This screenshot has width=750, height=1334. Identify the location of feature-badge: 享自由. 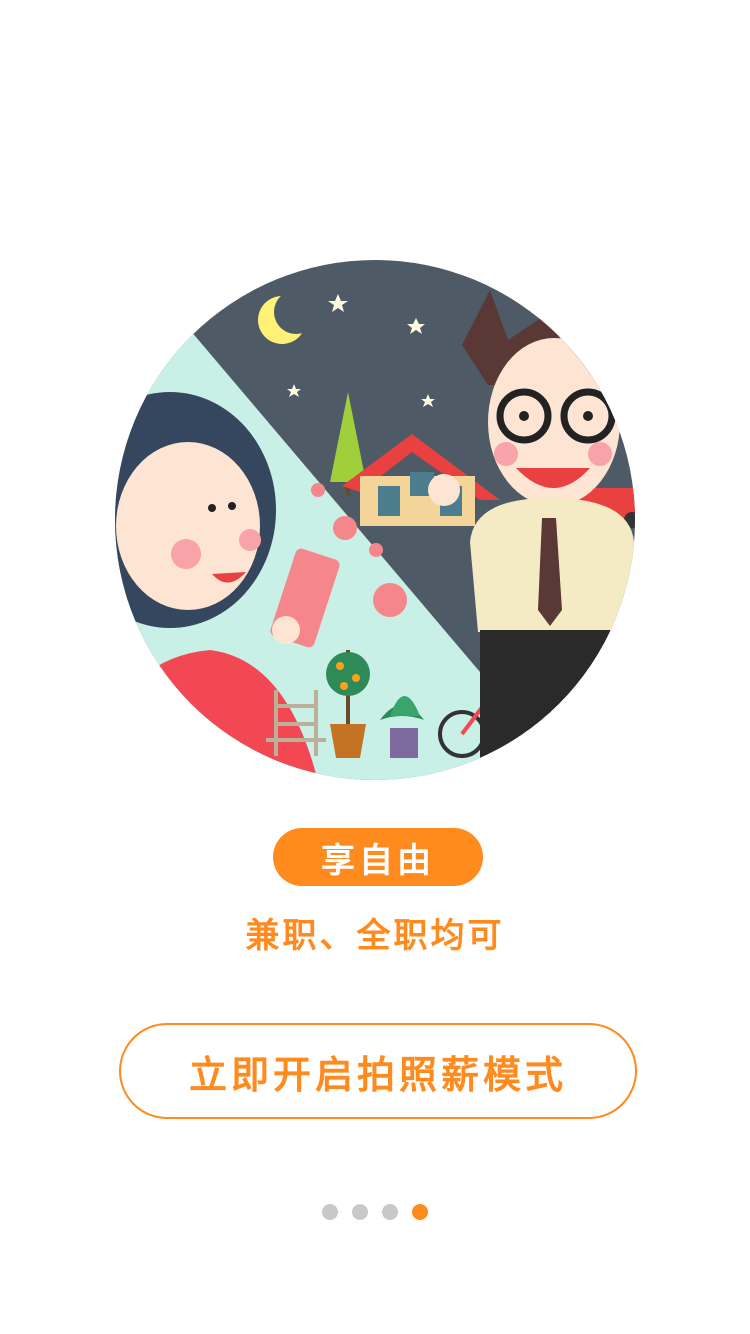
(378, 857).